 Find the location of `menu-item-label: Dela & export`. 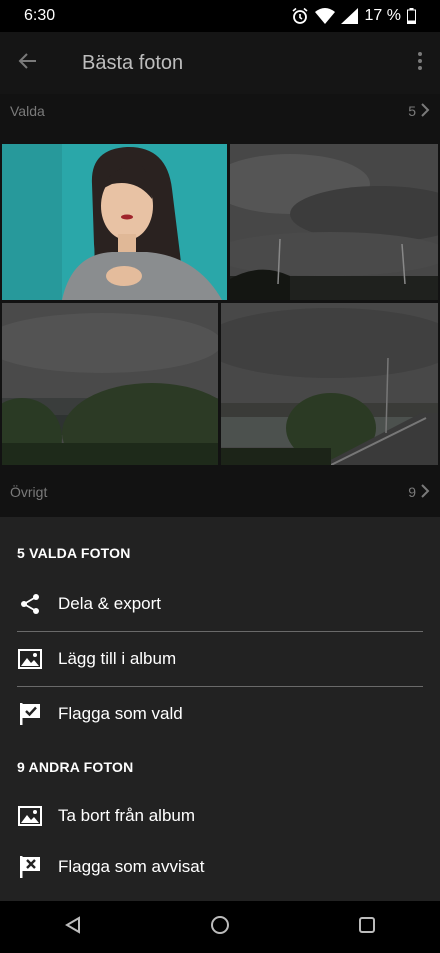

menu-item-label: Dela & export is located at coordinates (109, 603).